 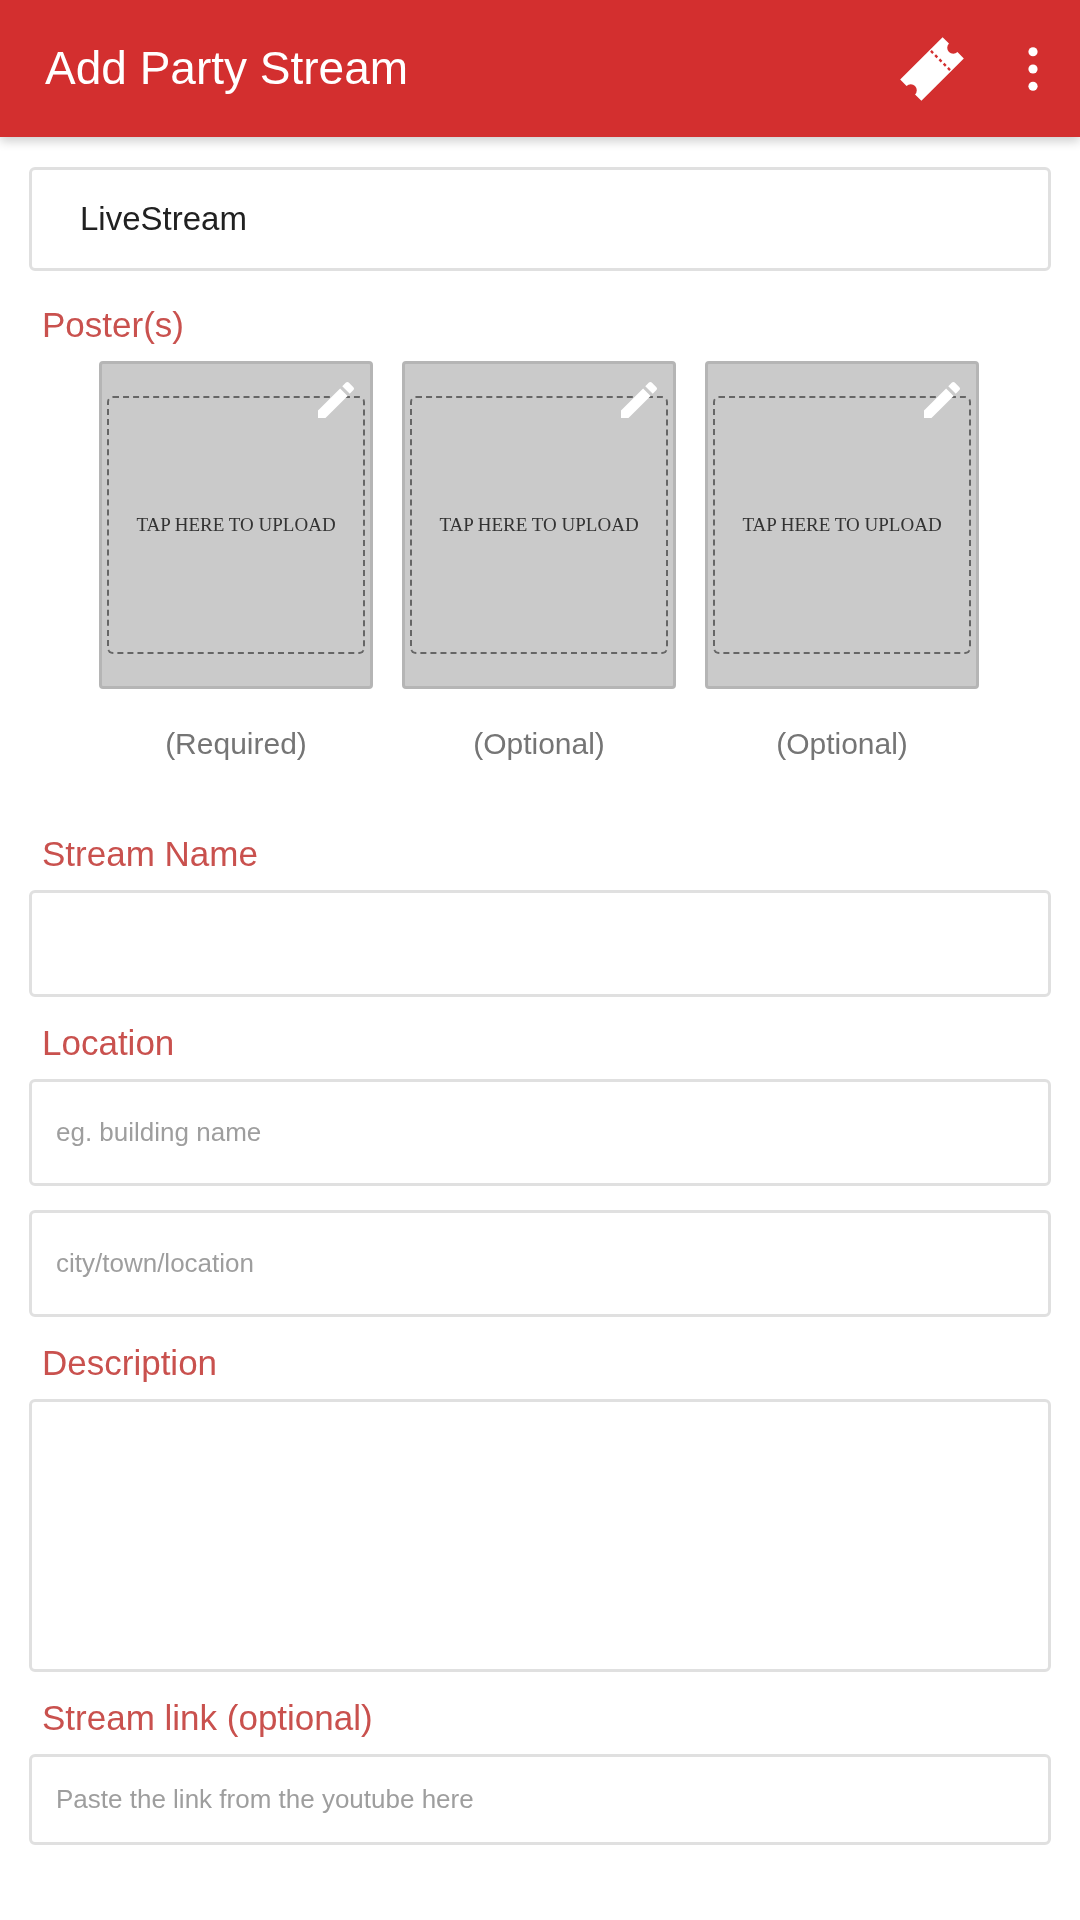 I want to click on section-label: Description, so click(x=130, y=1363).